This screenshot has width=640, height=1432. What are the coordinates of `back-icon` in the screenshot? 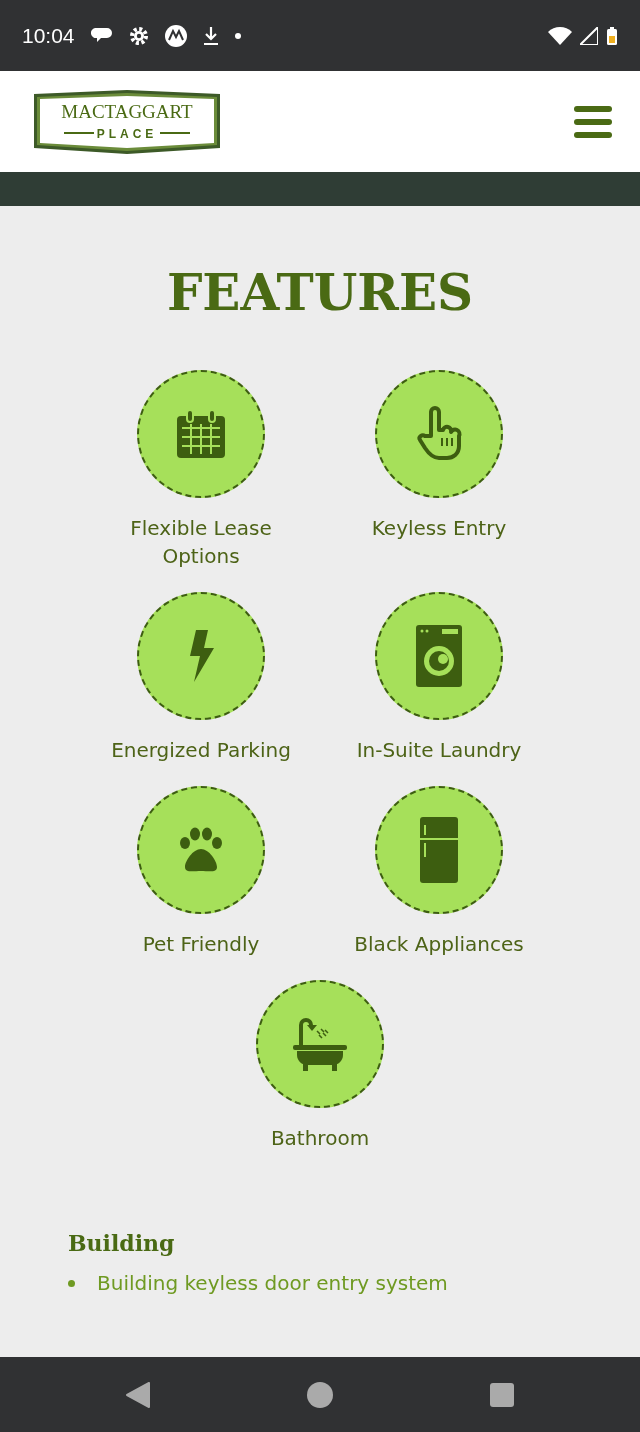 It's located at (138, 1394).